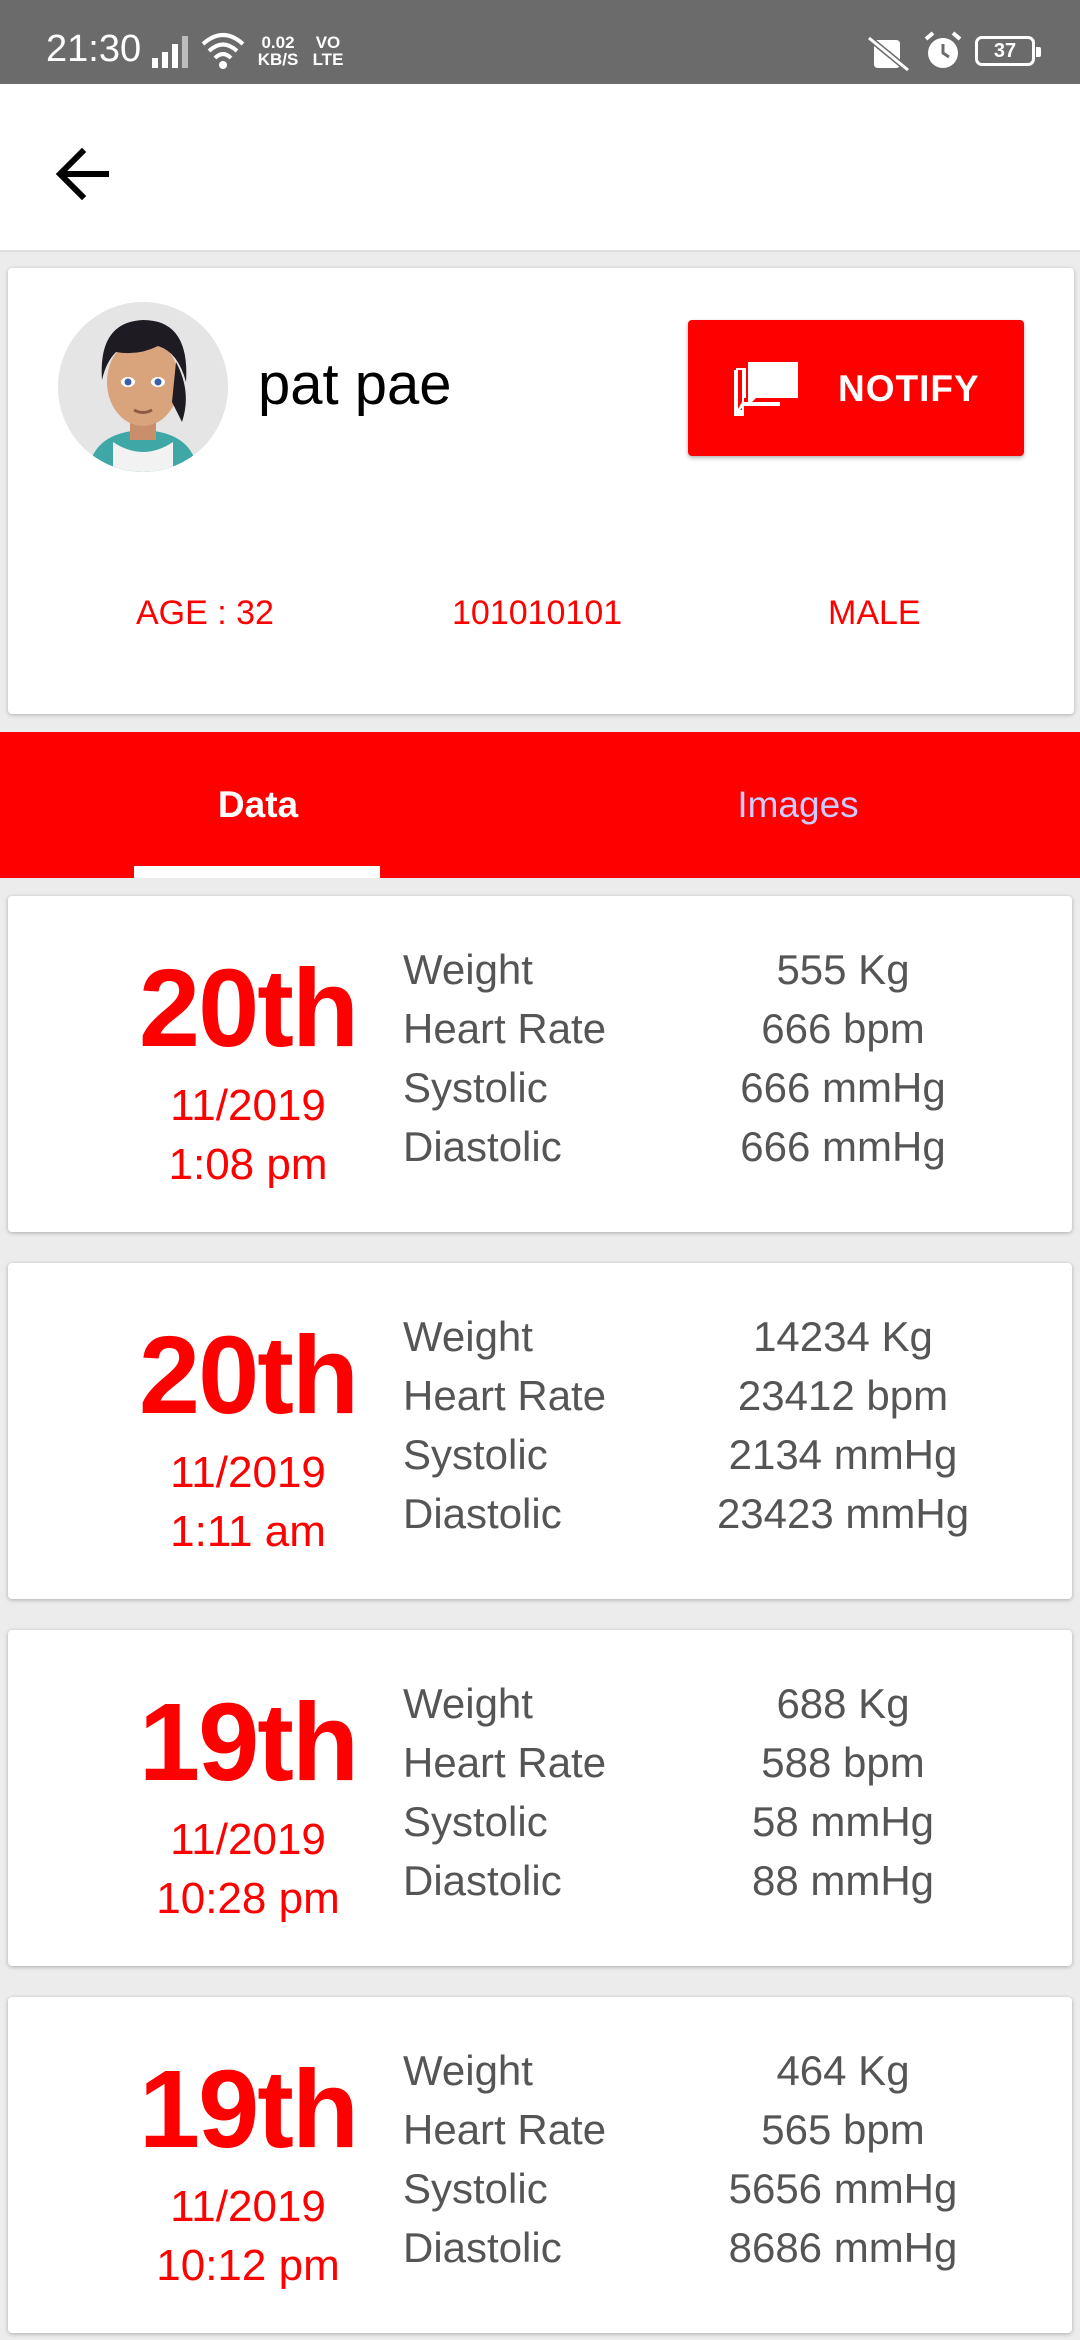  What do you see at coordinates (843, 2070) in the screenshot?
I see `weight-value: 464 Kg` at bounding box center [843, 2070].